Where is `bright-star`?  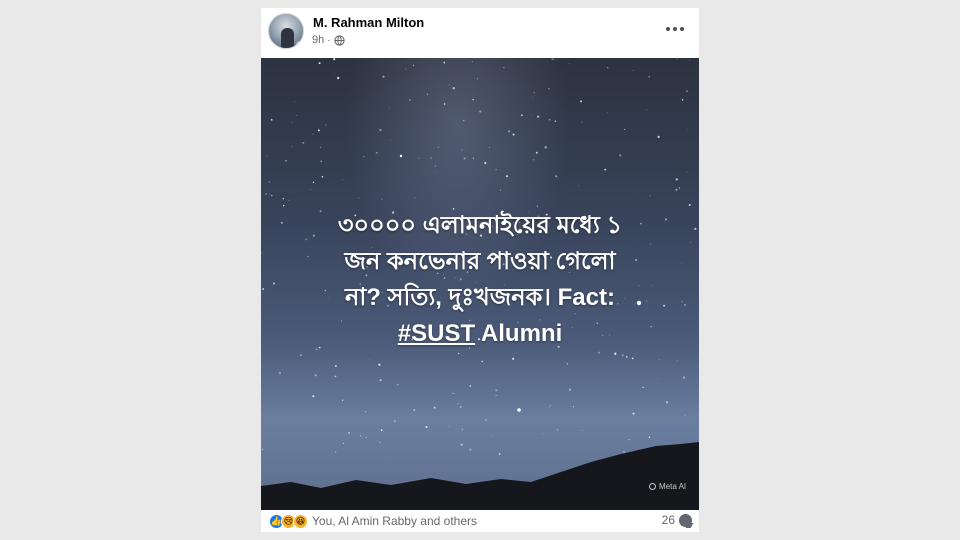
bright-star is located at coordinates (401, 156).